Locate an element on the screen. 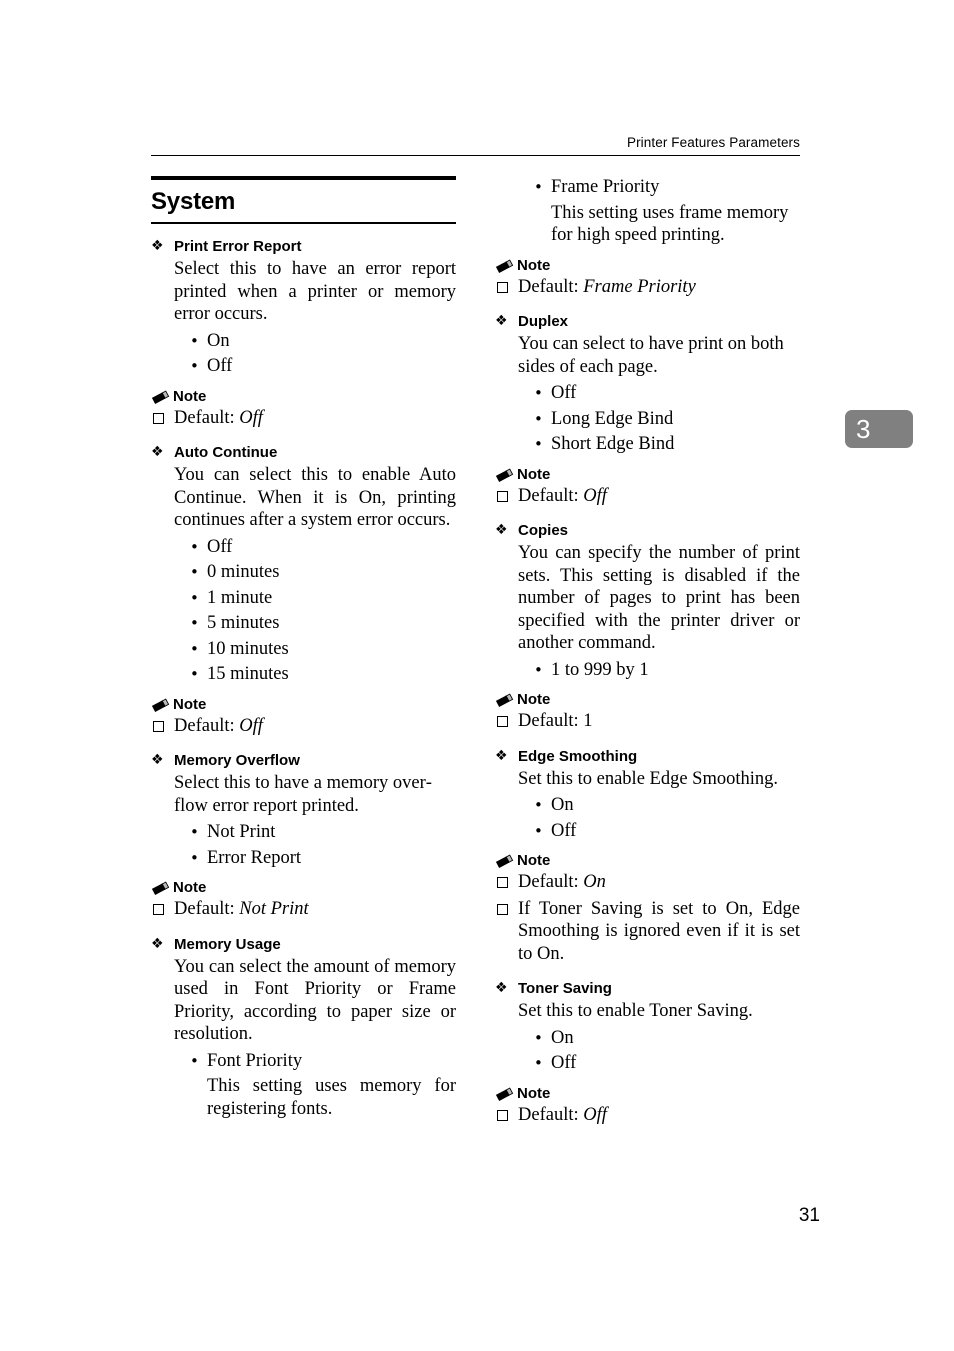 Image resolution: width=954 pixels, height=1351 pixels. option-label: 5 minutes is located at coordinates (243, 623).